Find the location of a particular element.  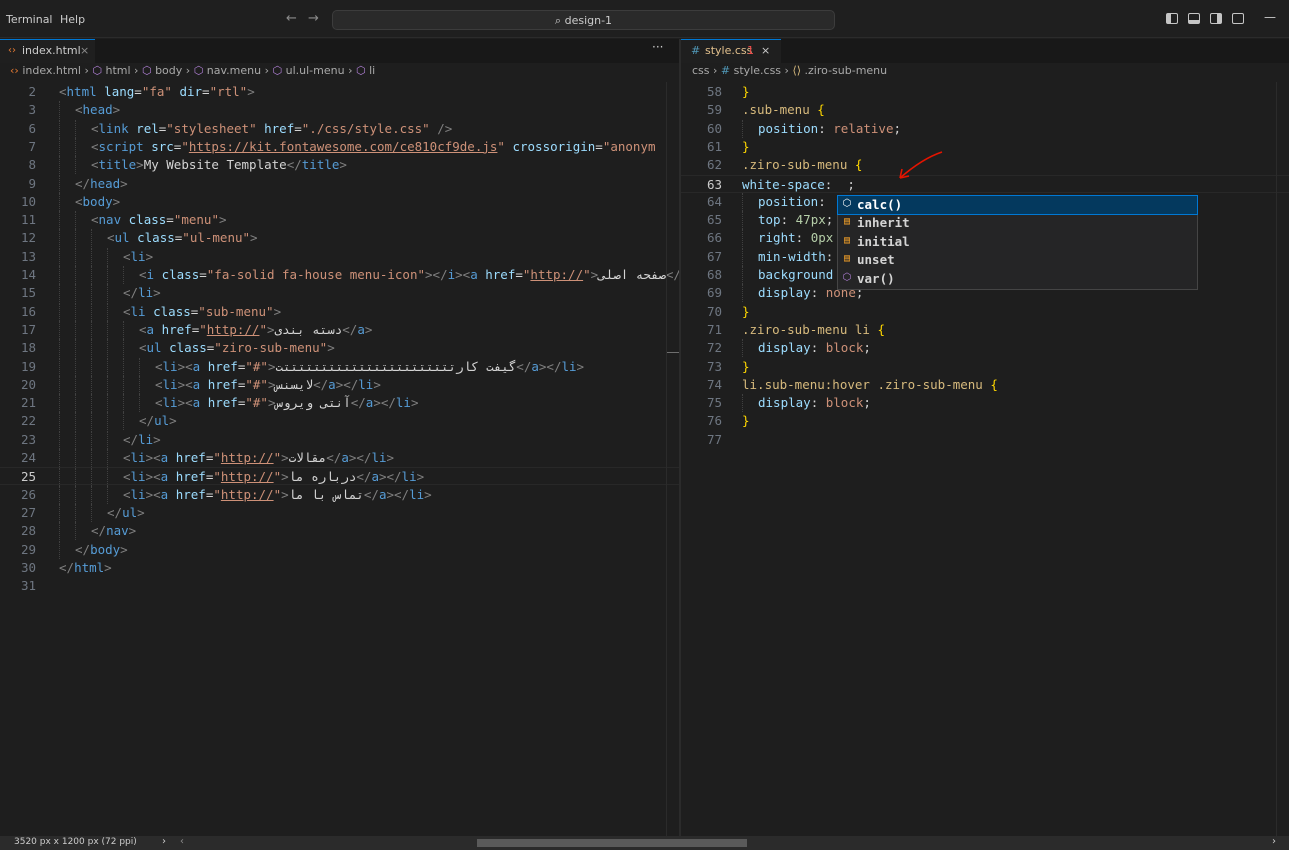

code-line: 71 .ziro-sub-menu li { is located at coordinates (985, 330).